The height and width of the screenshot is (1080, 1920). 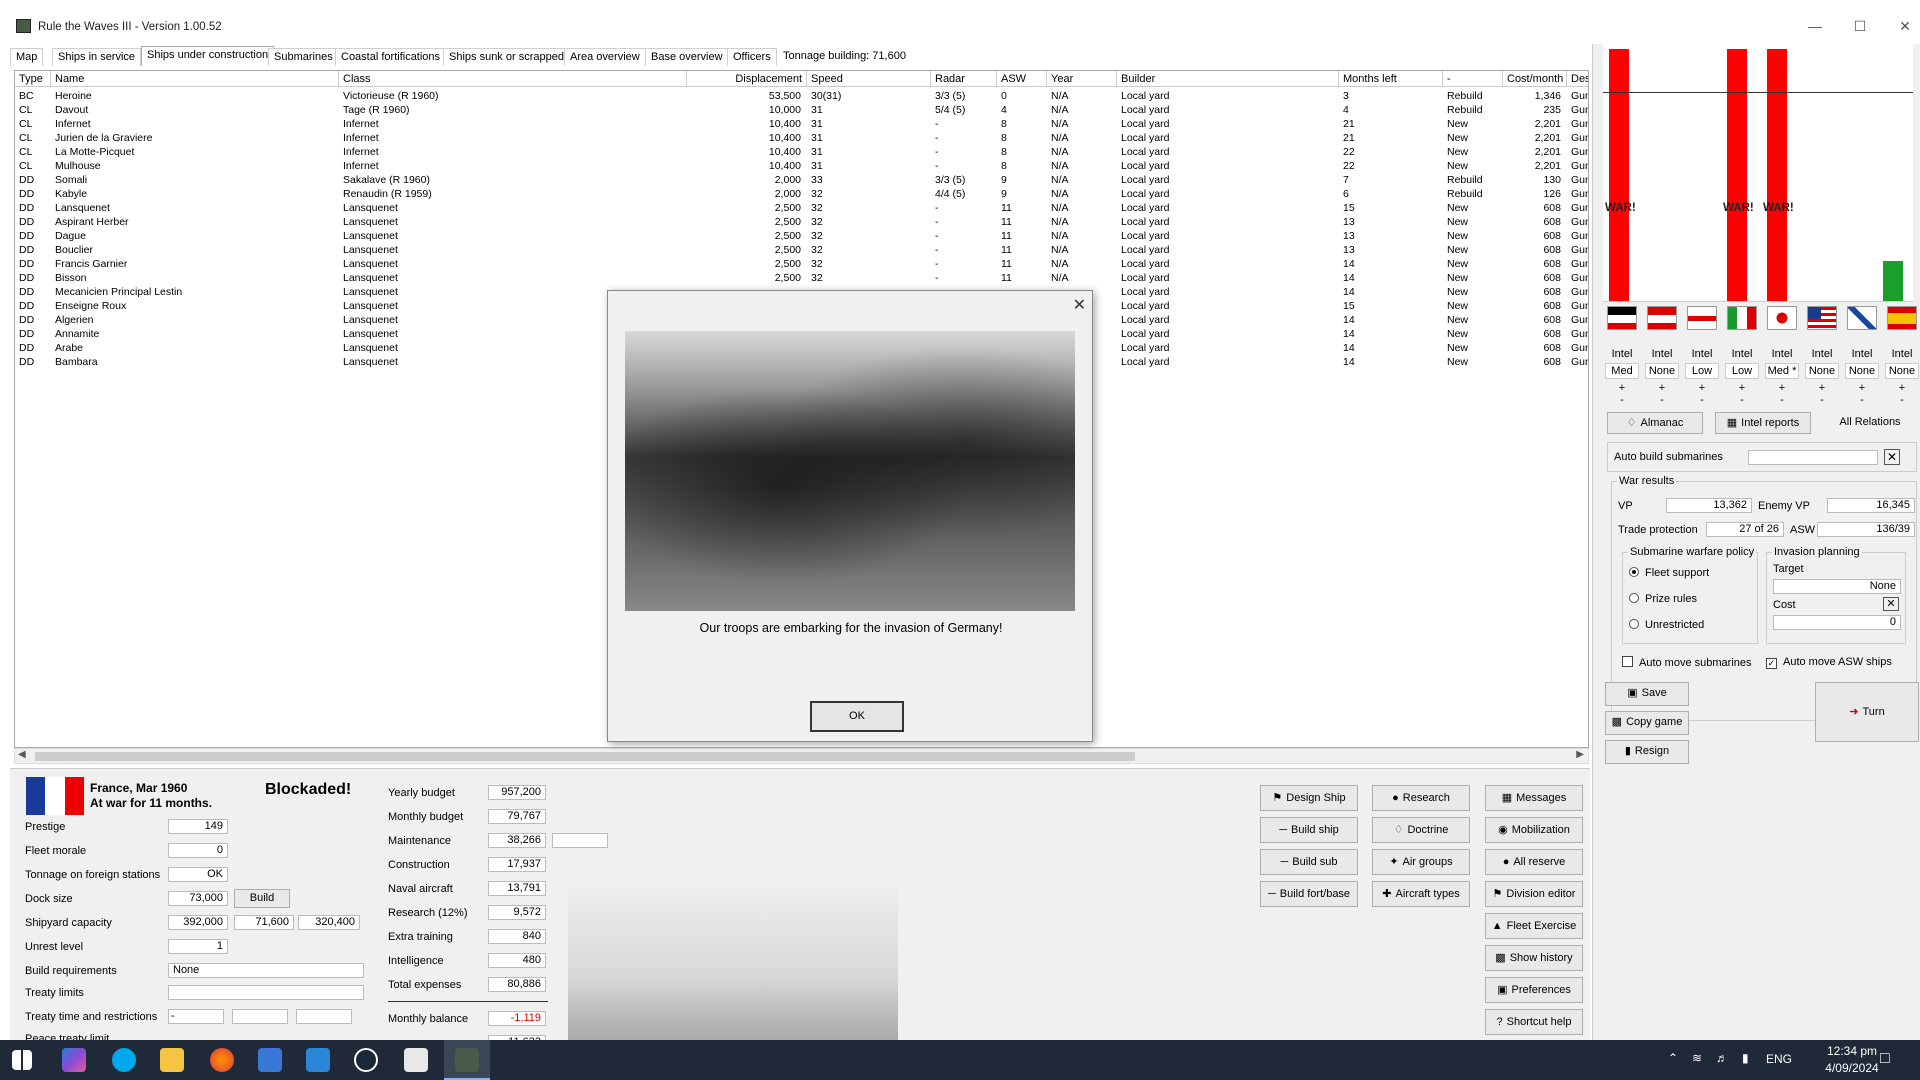 What do you see at coordinates (1891, 604) in the screenshot?
I see `clear-target-icon: ✕` at bounding box center [1891, 604].